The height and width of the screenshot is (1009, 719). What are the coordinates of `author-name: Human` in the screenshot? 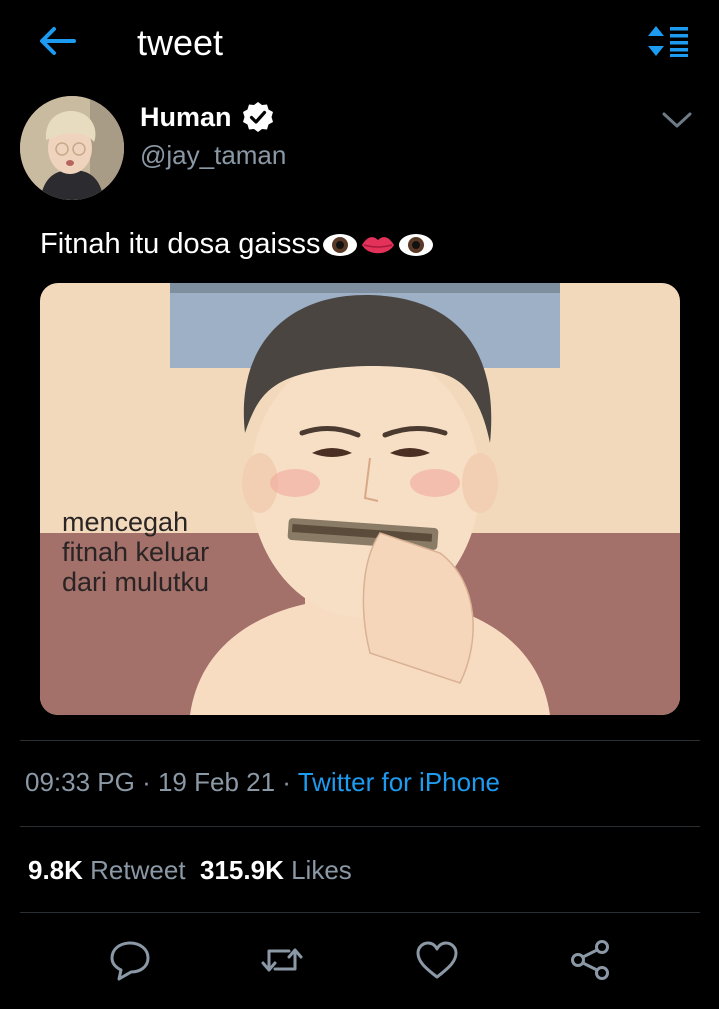 It's located at (186, 116).